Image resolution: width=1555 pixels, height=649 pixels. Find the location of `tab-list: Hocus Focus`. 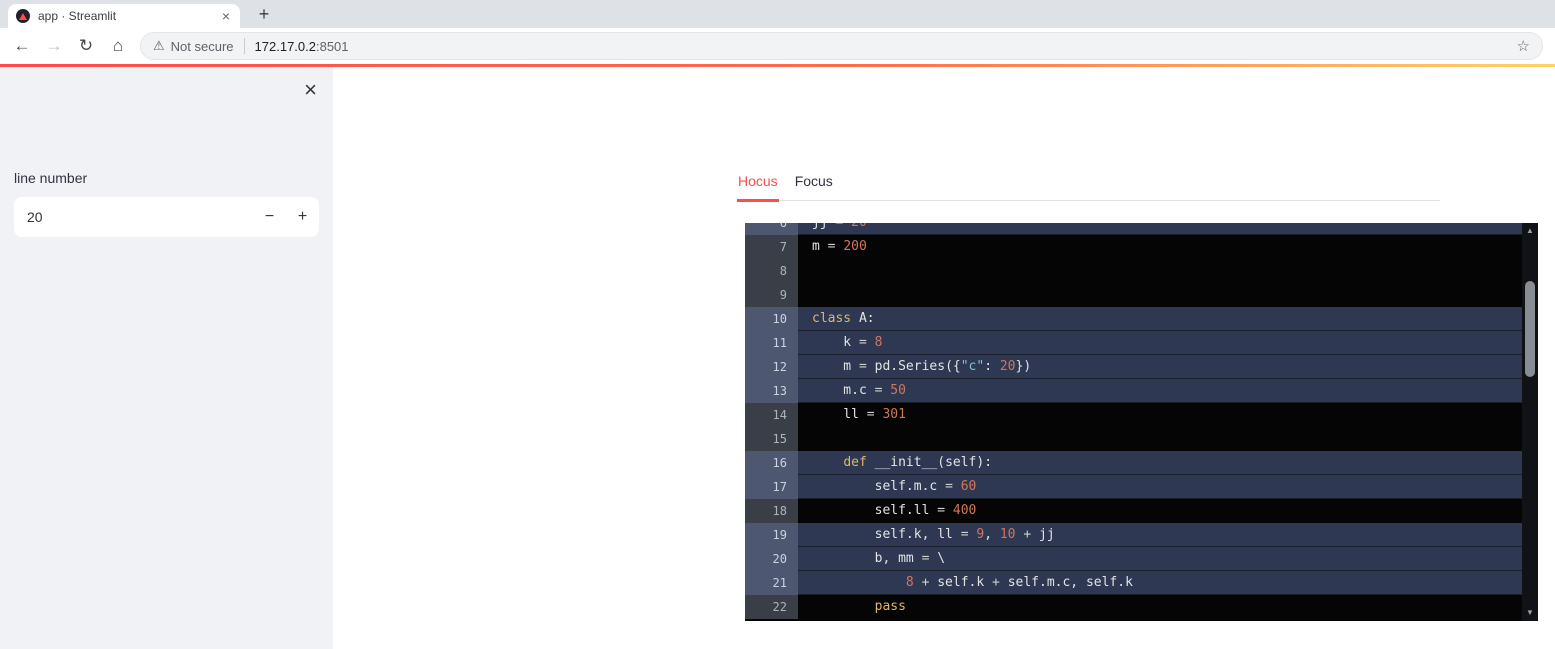

tab-list: Hocus Focus is located at coordinates (1088, 187).